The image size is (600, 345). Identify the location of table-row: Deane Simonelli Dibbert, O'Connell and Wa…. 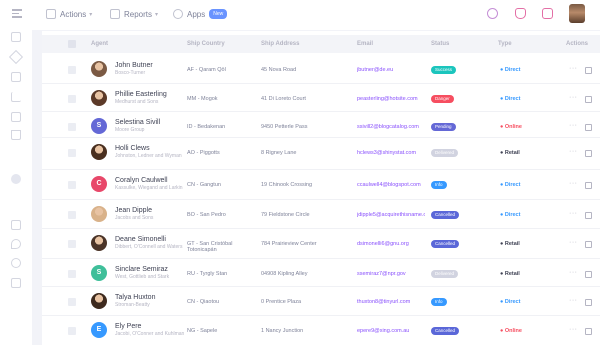
(321, 243).